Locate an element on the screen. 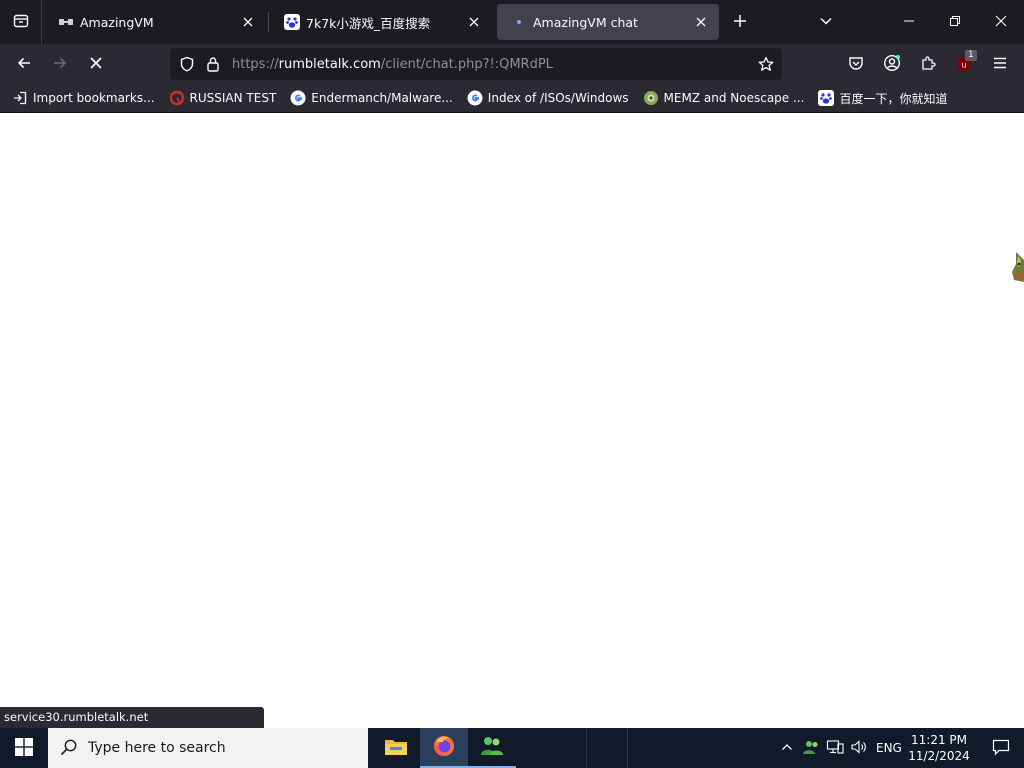  firefox-view-button is located at coordinates (21, 22).